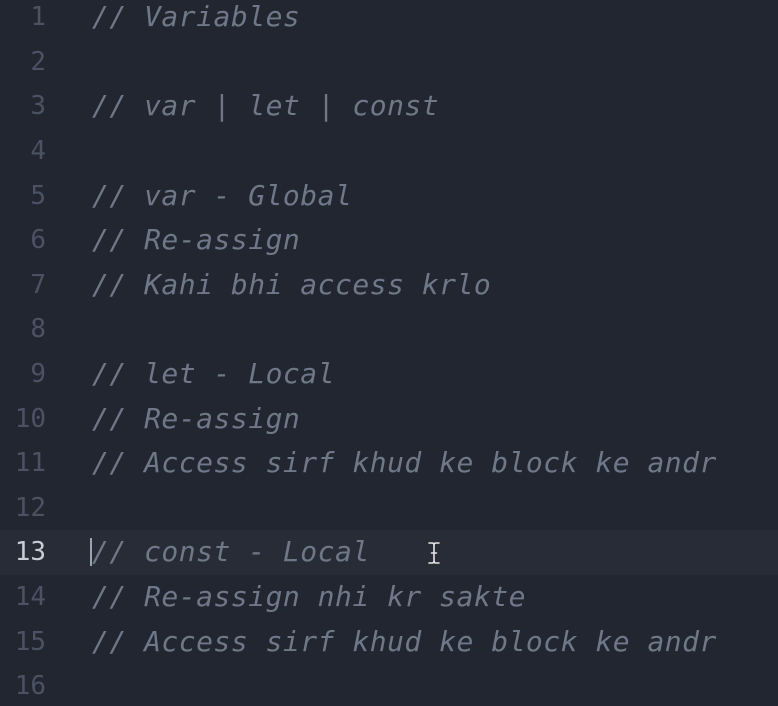  I want to click on code-line: 16, so click(389, 685).